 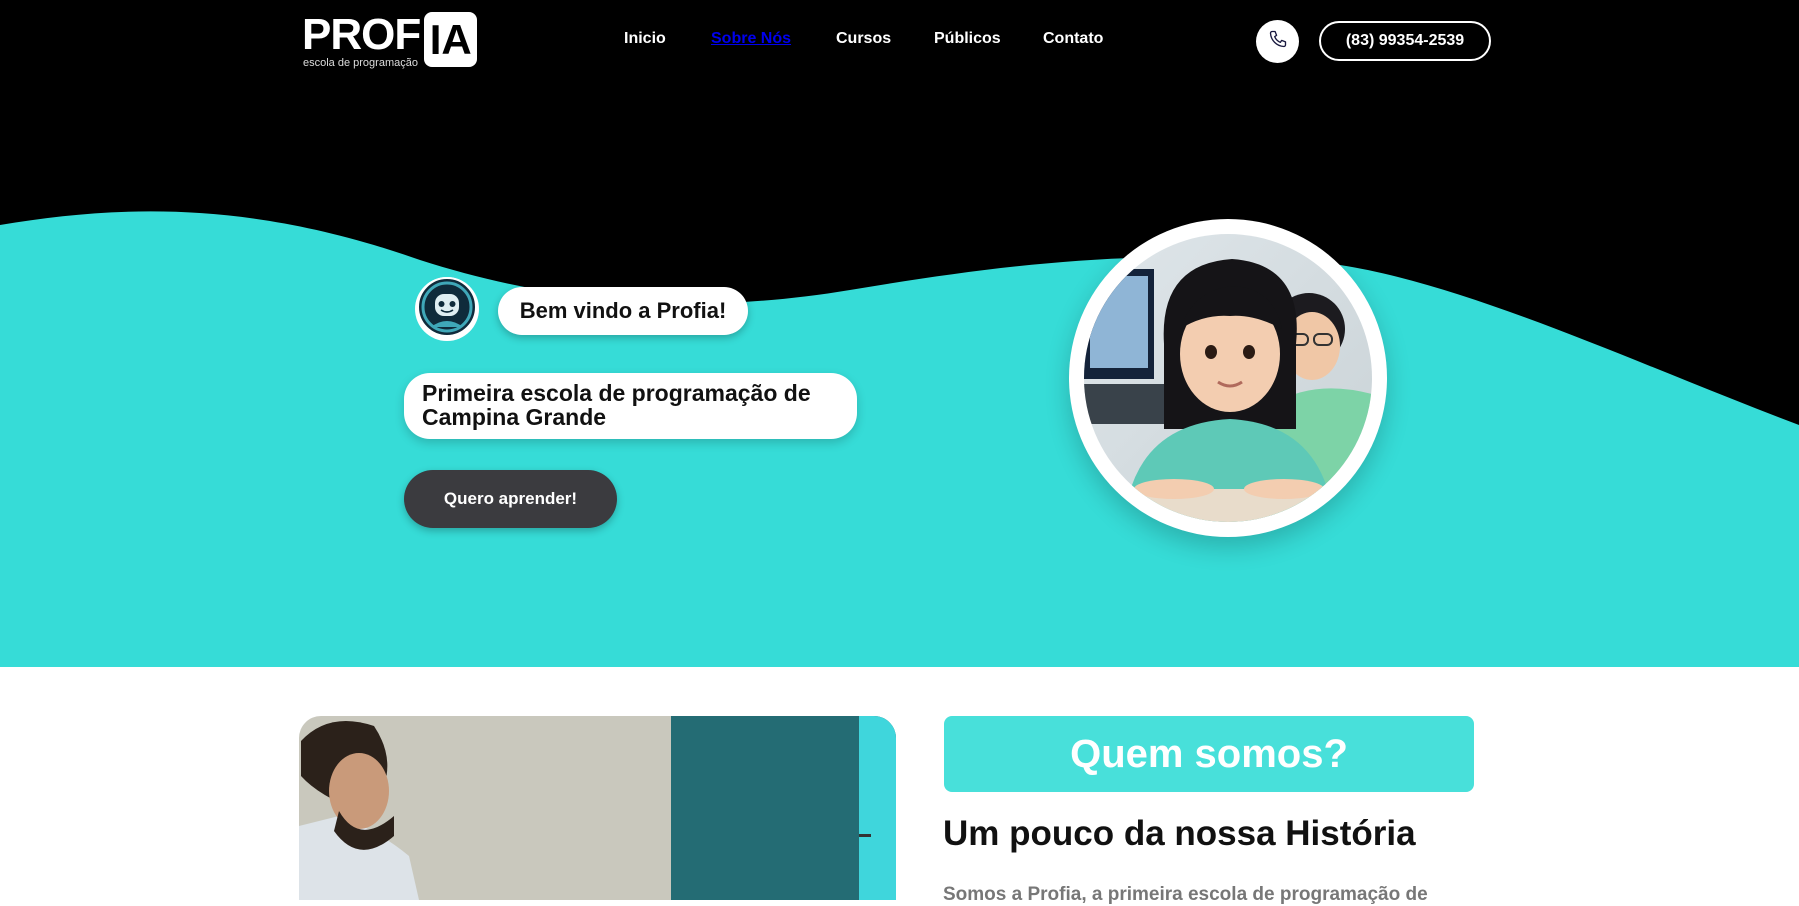 I want to click on profia-logo: PROF IA escola de programação, so click(x=390, y=39).